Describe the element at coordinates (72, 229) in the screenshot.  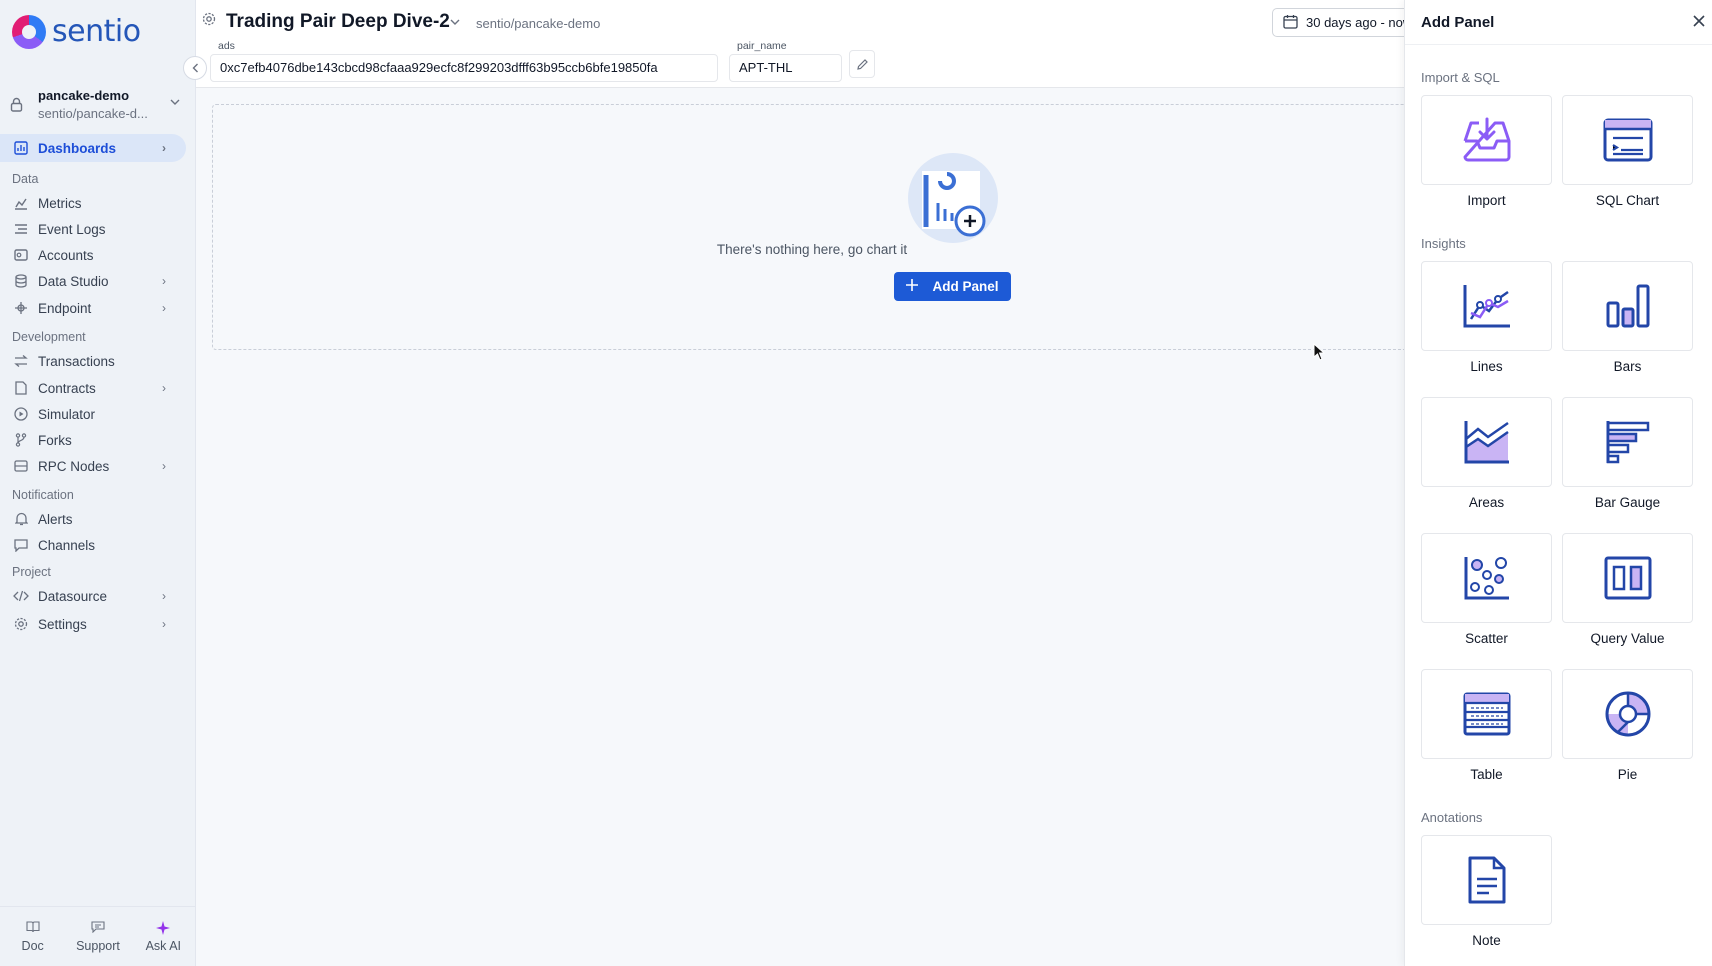
I see `sidebar-item-label: Event Logs` at that location.